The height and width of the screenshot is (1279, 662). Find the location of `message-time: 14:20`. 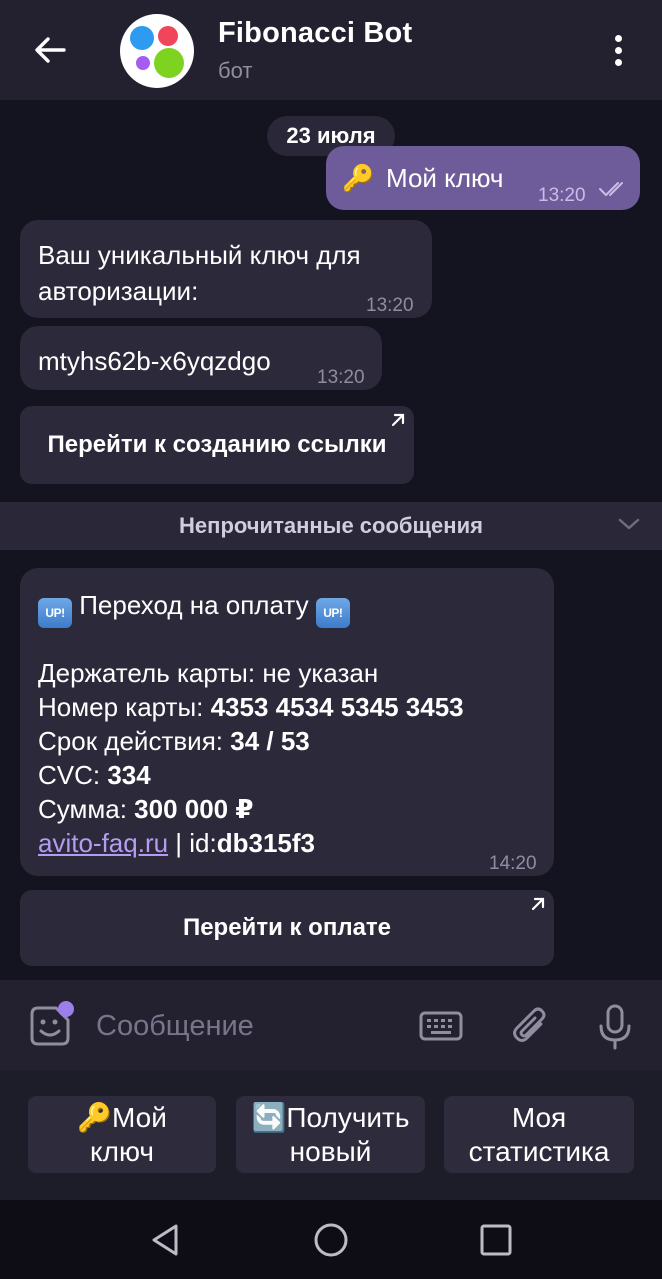

message-time: 14:20 is located at coordinates (513, 863).